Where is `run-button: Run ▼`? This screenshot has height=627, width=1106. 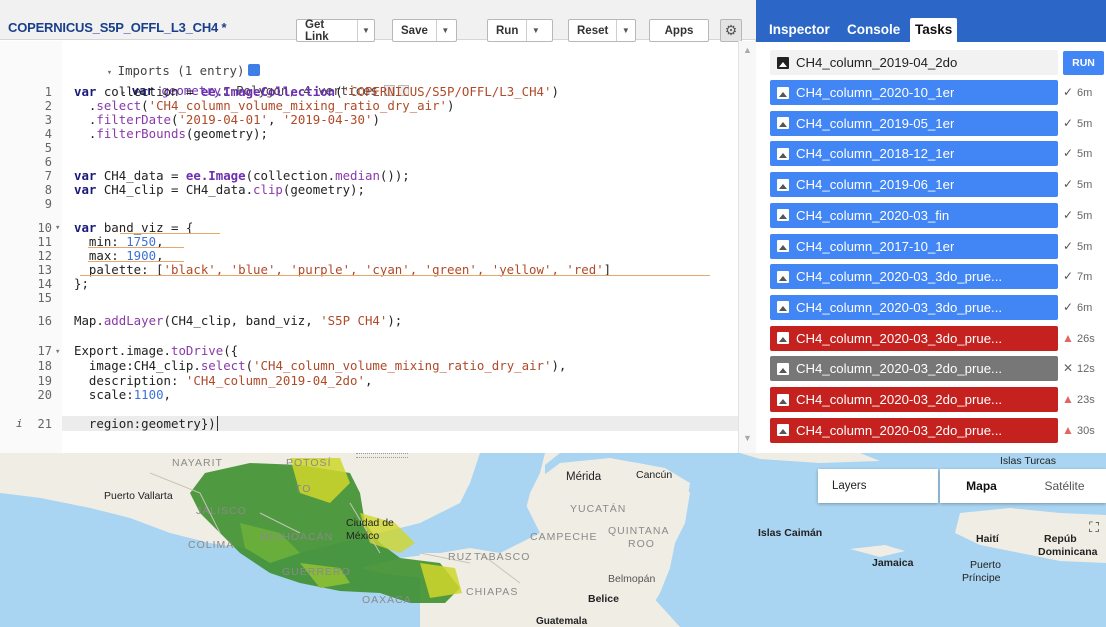 run-button: Run ▼ is located at coordinates (520, 30).